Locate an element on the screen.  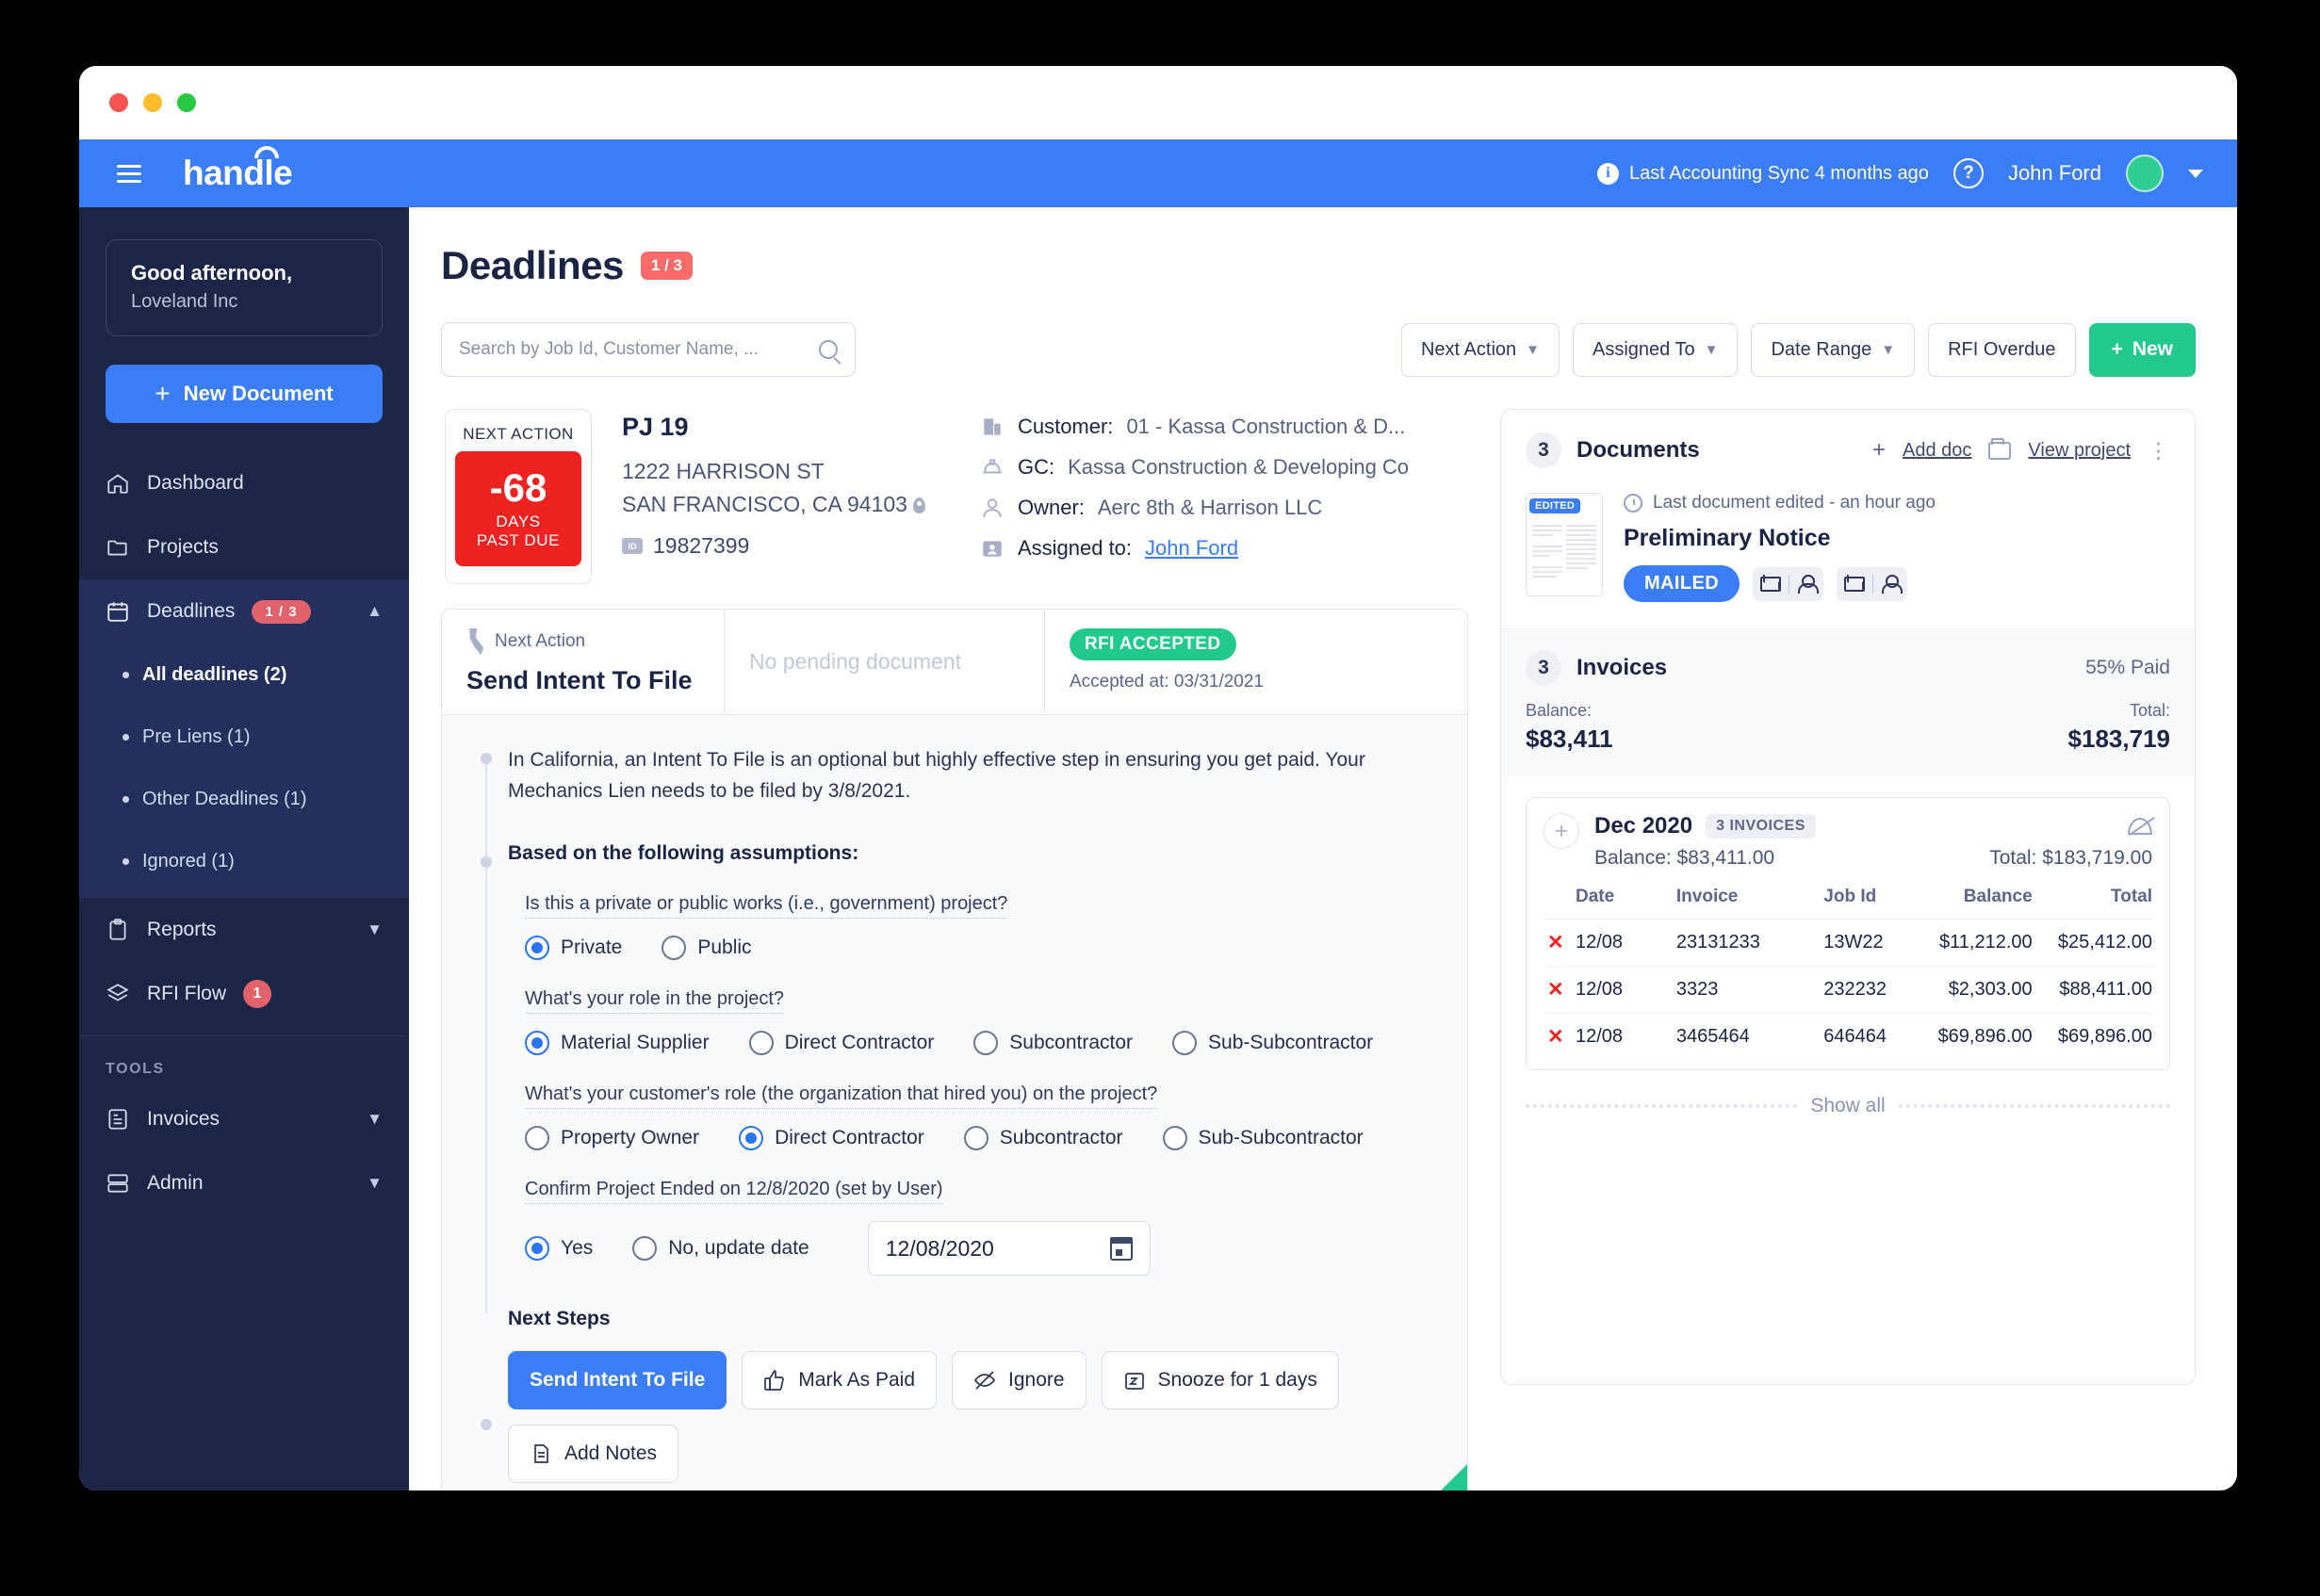
balance-label: Balance: is located at coordinates (1559, 710).